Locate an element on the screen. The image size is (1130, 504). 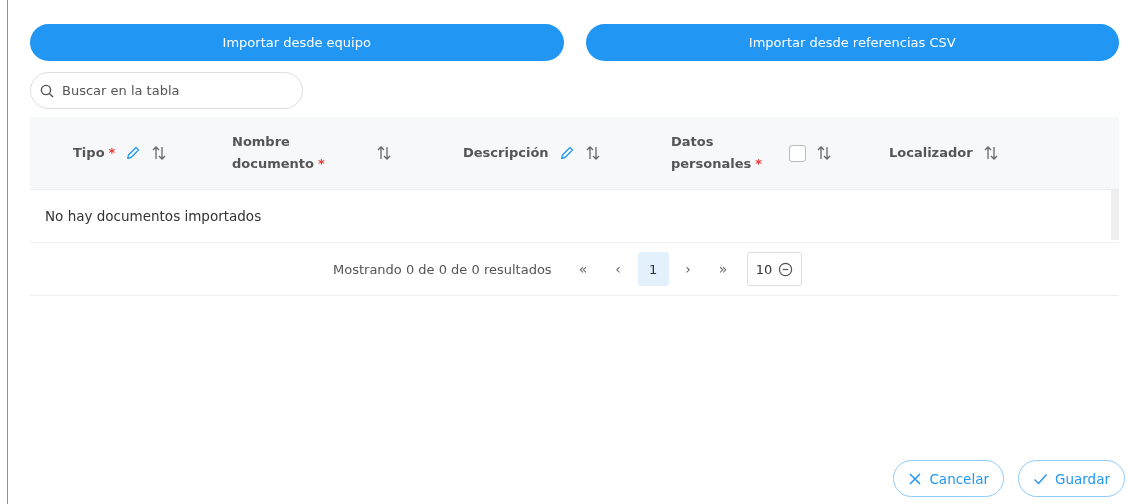
import-button: Importar desde equipo is located at coordinates (297, 42).